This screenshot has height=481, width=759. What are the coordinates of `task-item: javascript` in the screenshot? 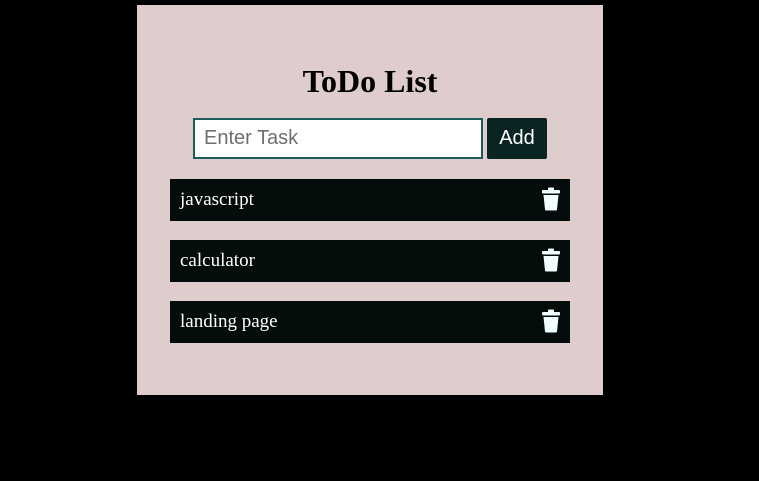 It's located at (370, 200).